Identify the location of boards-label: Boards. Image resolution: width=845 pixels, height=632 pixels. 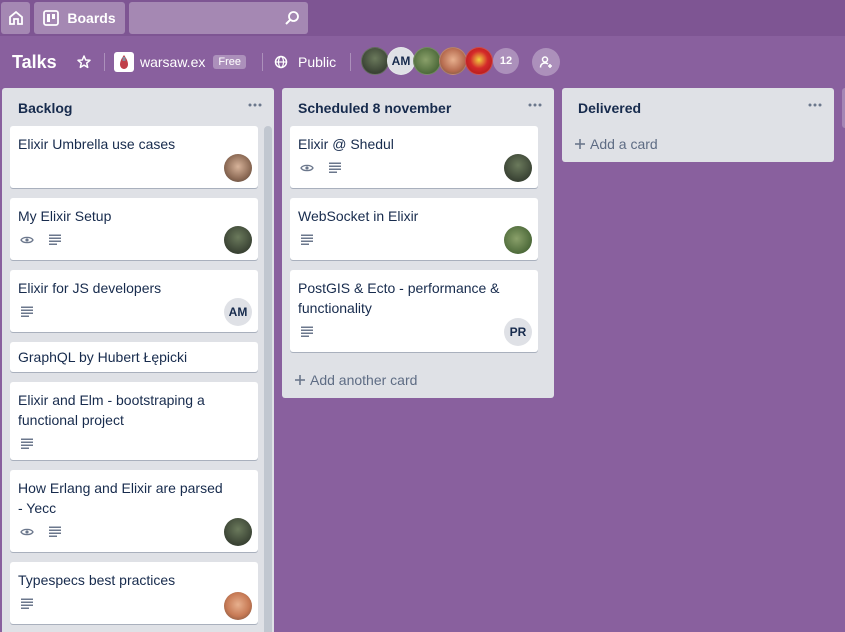
(91, 18).